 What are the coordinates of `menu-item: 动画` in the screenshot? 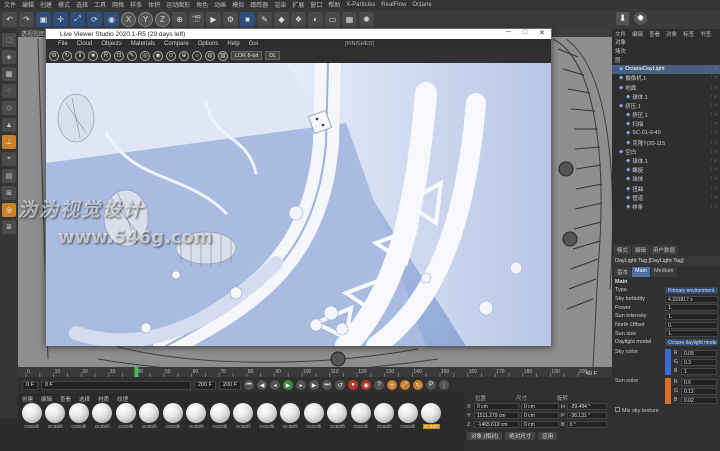 It's located at (220, 4).